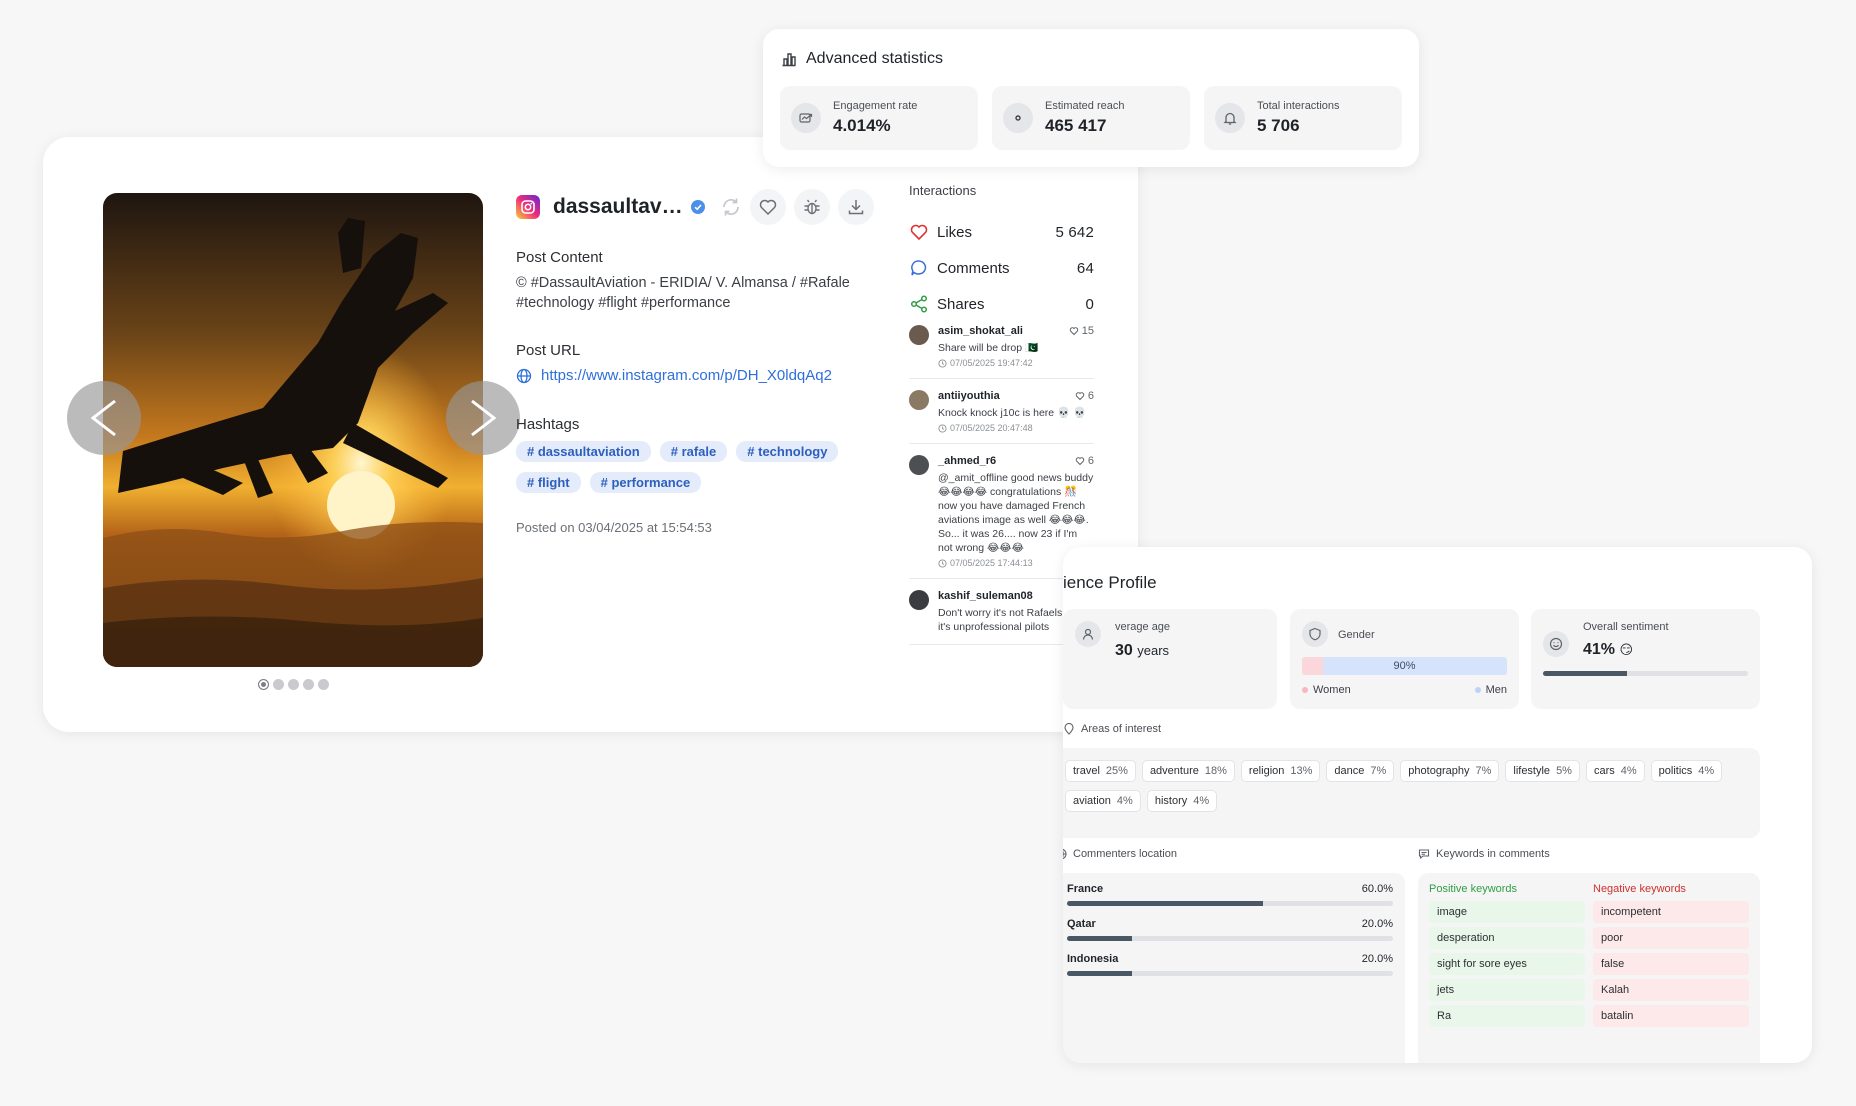  What do you see at coordinates (1493, 854) in the screenshot?
I see `keywords-title: Keywords in comments` at bounding box center [1493, 854].